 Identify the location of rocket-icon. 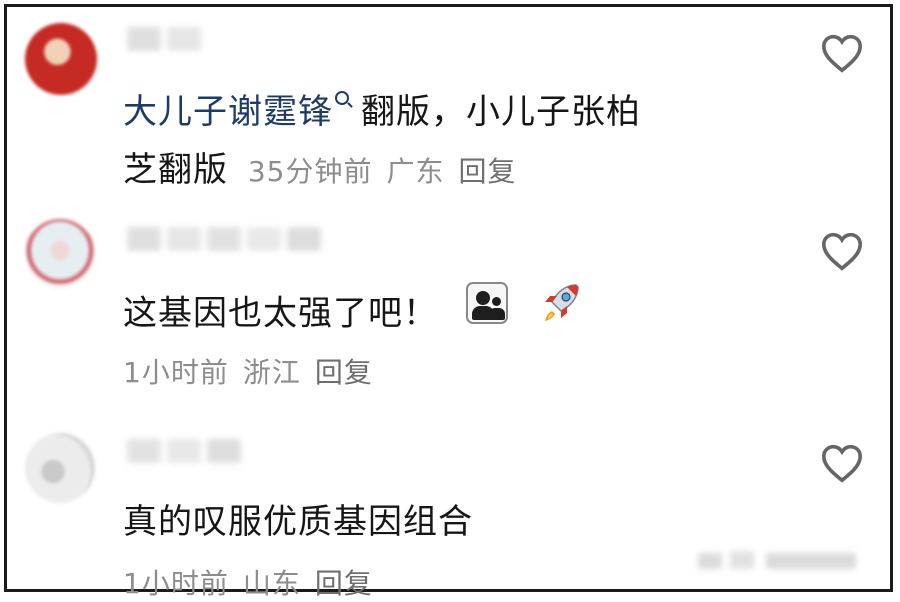
(560, 312).